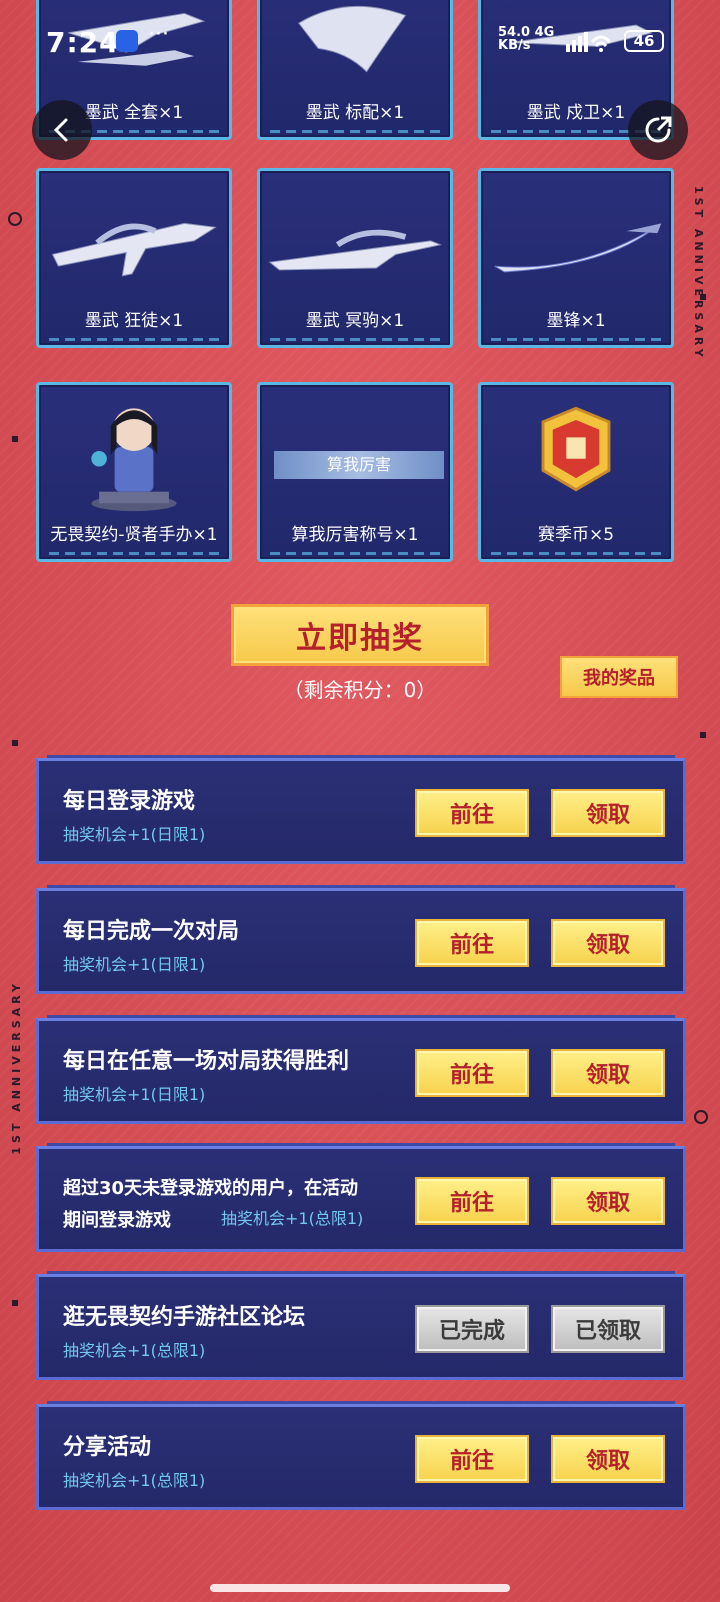 The image size is (720, 1602). What do you see at coordinates (107, 1447) in the screenshot?
I see `task-title: 分享活动` at bounding box center [107, 1447].